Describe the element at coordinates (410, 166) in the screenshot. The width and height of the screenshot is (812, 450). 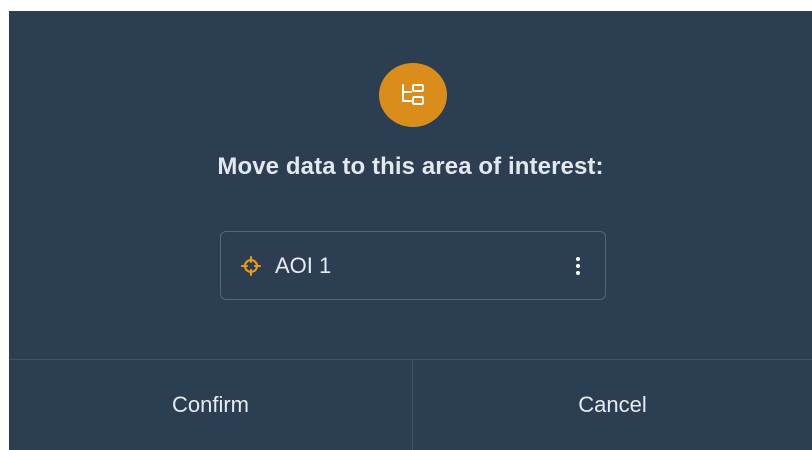
I see `dialog-title: Move data to this area of interest:` at that location.